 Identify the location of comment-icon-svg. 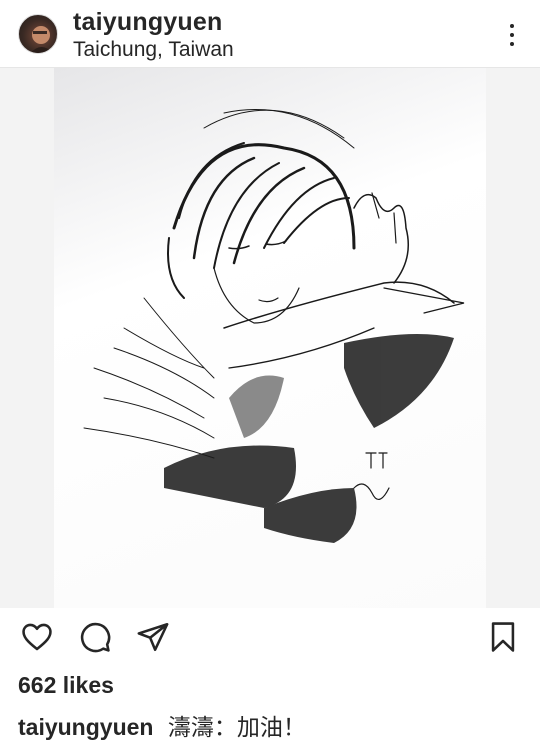
(95, 637).